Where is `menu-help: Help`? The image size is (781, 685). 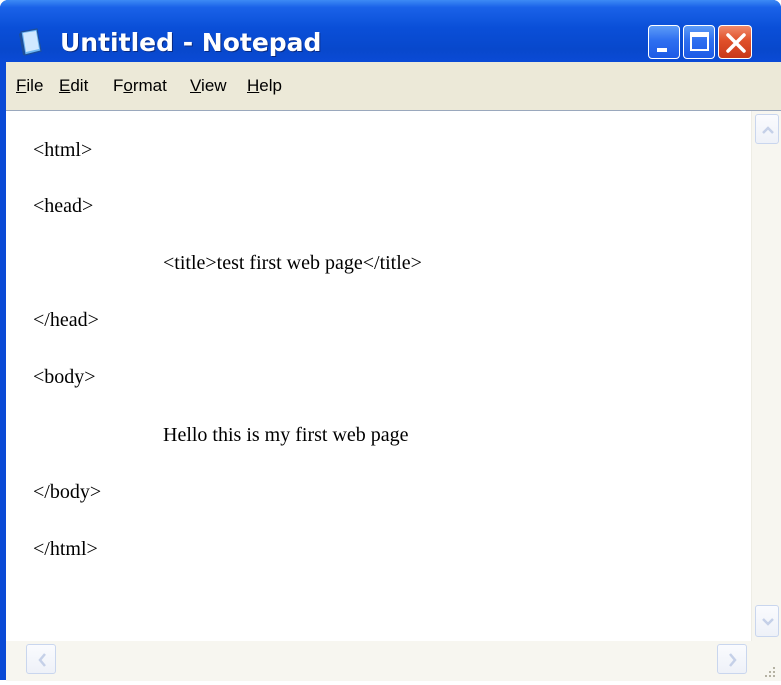
menu-help: Help is located at coordinates (264, 86).